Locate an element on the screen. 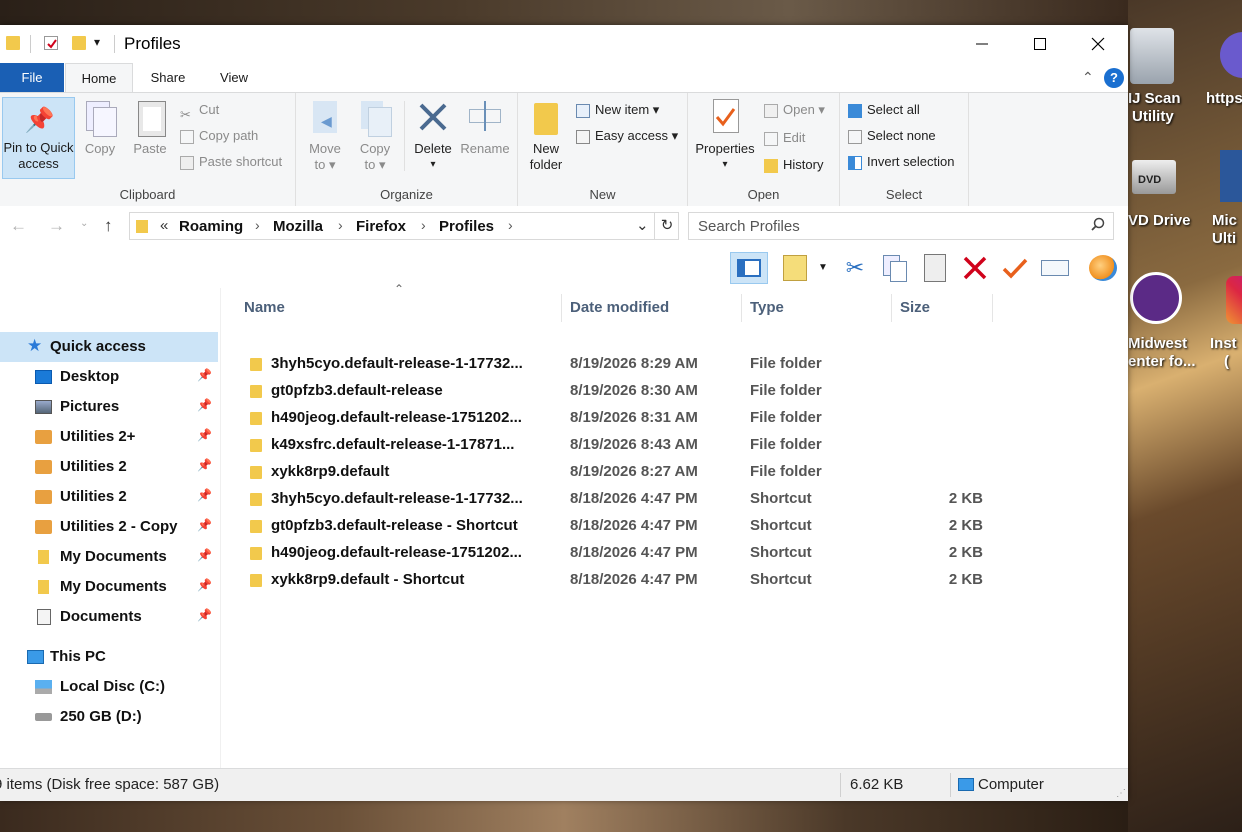 This screenshot has width=1242, height=832. delete-dropdown-icon: ▾ is located at coordinates (433, 165).